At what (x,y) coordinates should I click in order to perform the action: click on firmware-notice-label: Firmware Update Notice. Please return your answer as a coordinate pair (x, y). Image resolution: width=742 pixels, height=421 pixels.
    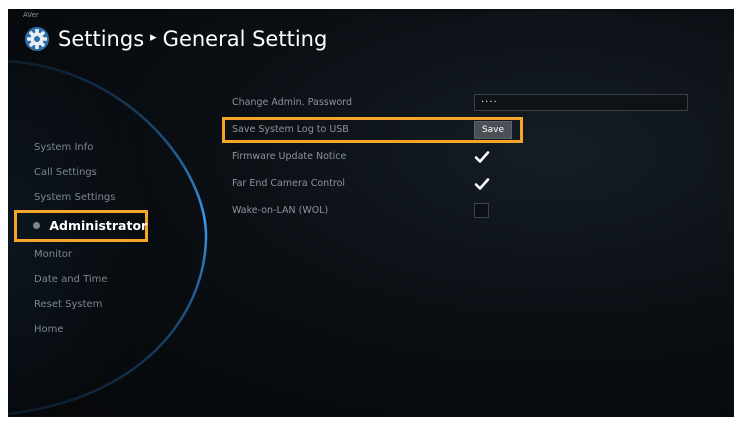
    Looking at the image, I should click on (289, 156).